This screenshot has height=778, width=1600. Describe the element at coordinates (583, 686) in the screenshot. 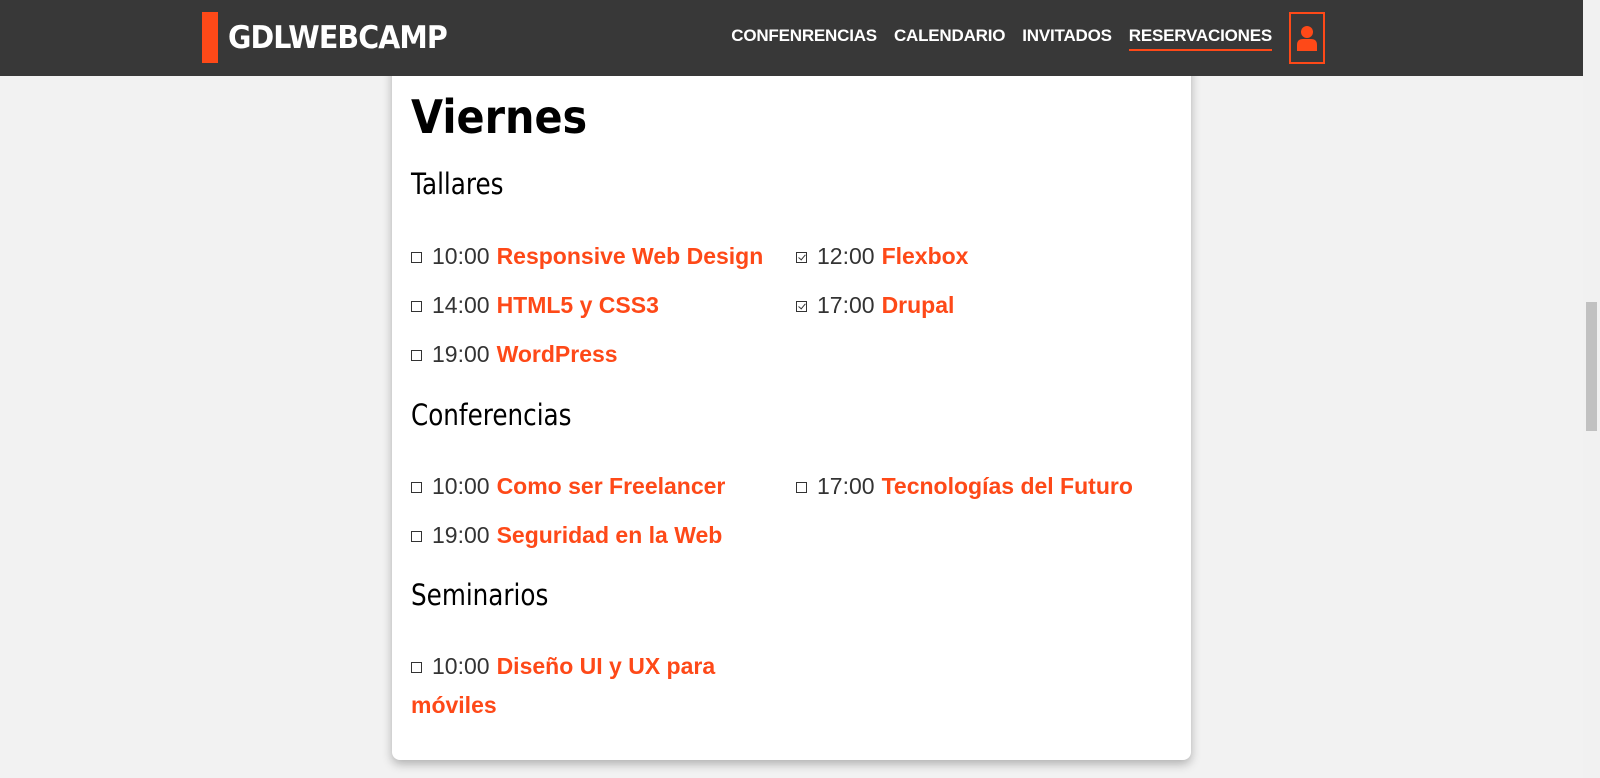

I see `event-item: 10:00 Diseño UI y UX para móviles` at that location.